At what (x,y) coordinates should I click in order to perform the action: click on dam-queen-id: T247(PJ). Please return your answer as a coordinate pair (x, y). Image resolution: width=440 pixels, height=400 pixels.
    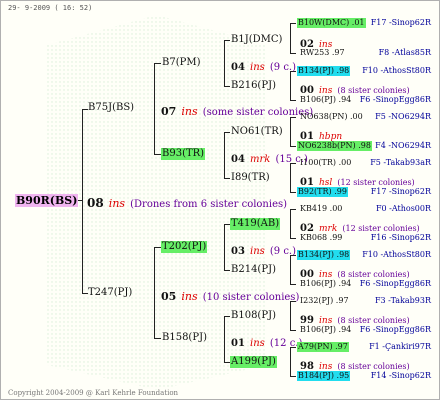
    Looking at the image, I should click on (110, 293).